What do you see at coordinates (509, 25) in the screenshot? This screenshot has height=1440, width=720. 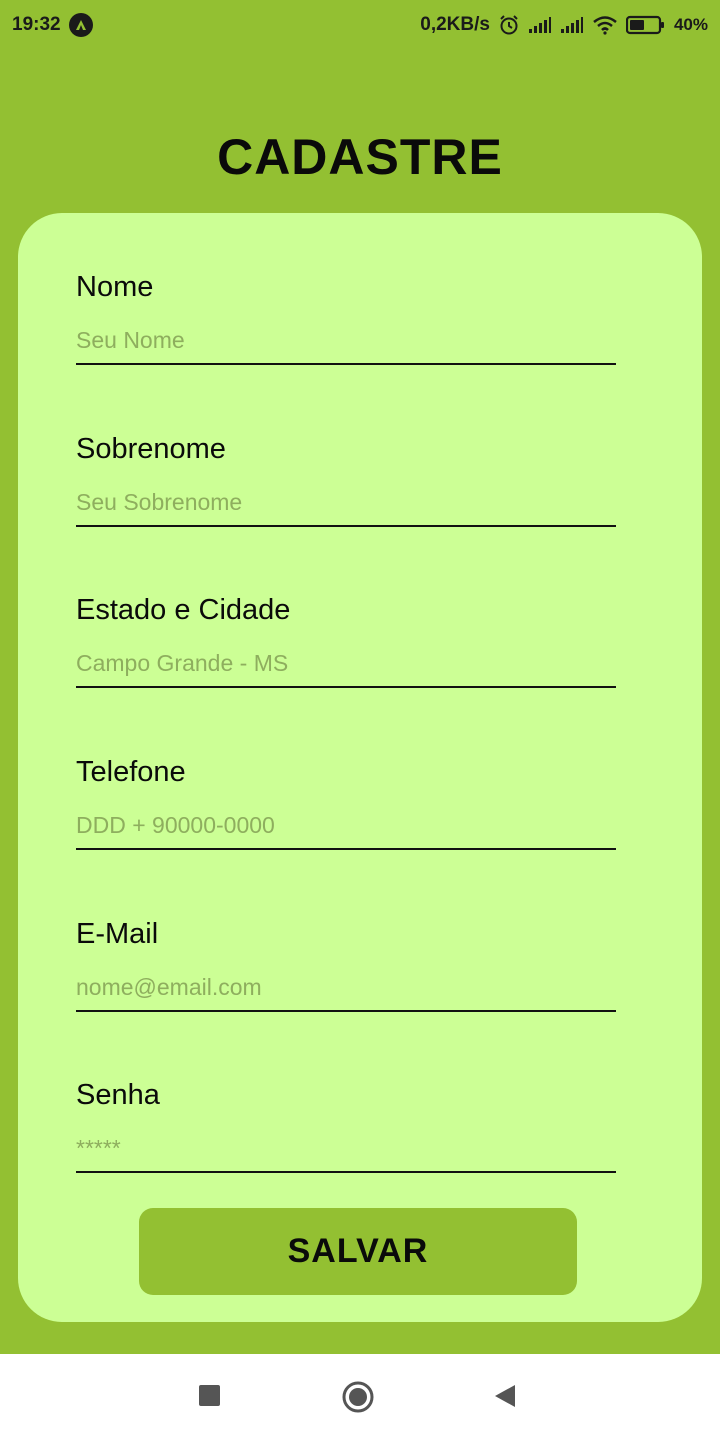 I see `alarm-icon` at bounding box center [509, 25].